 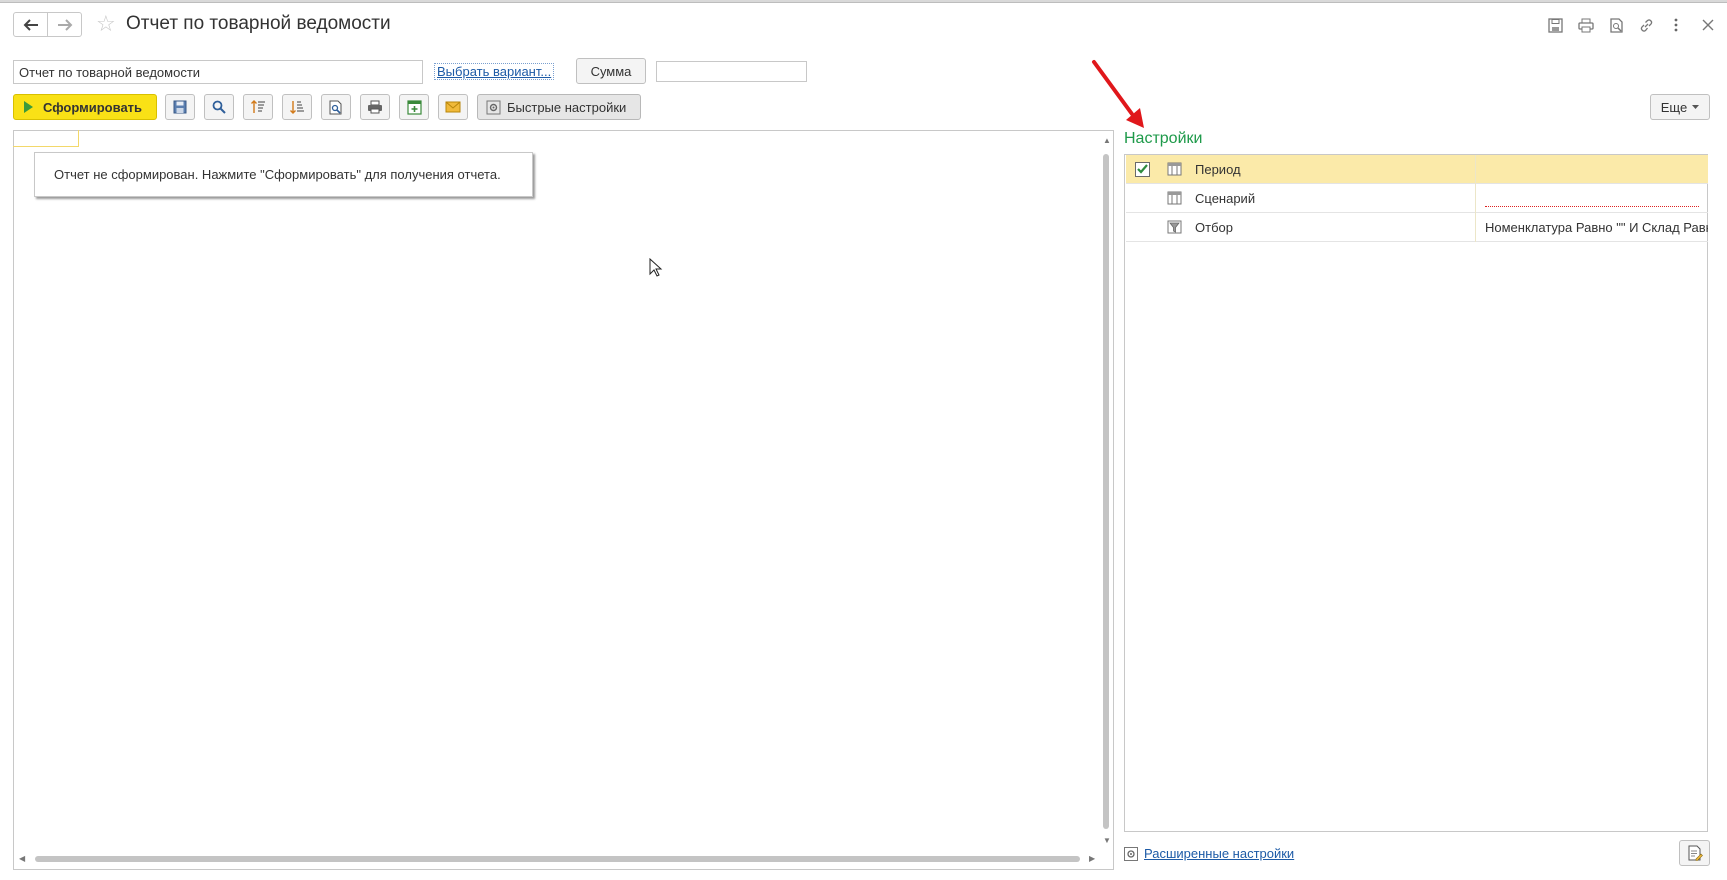 I want to click on window-top-border, so click(x=863, y=1).